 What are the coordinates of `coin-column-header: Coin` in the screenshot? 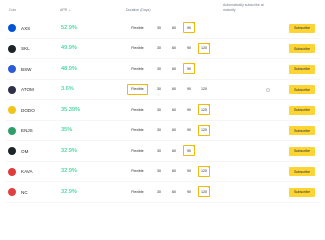 It's located at (13, 10).